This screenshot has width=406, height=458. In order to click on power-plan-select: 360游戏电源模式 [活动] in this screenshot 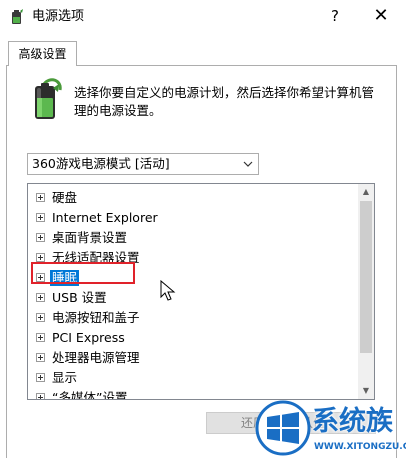, I will do `click(143, 164)`.